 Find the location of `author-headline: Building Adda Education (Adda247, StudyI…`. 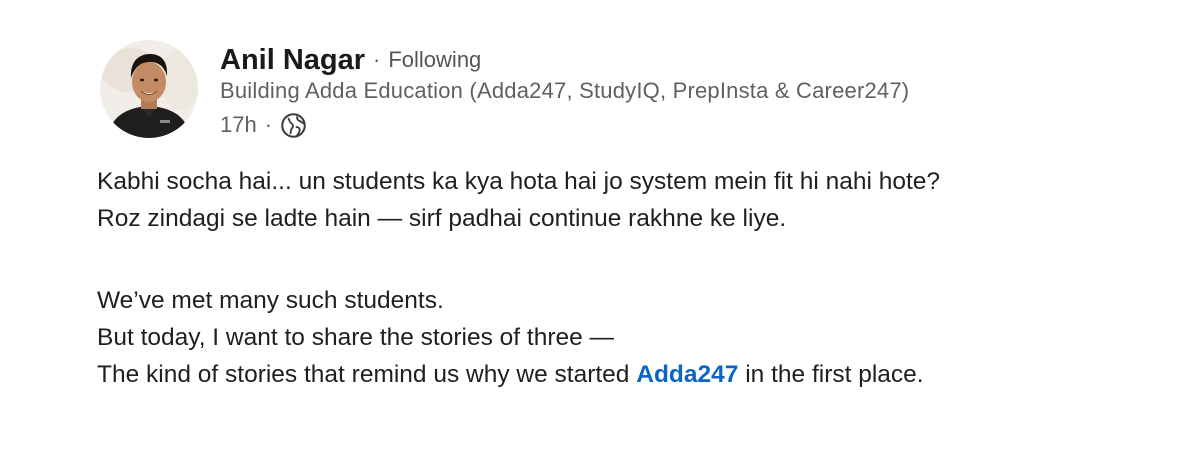

author-headline: Building Adda Education (Adda247, StudyI… is located at coordinates (565, 90).